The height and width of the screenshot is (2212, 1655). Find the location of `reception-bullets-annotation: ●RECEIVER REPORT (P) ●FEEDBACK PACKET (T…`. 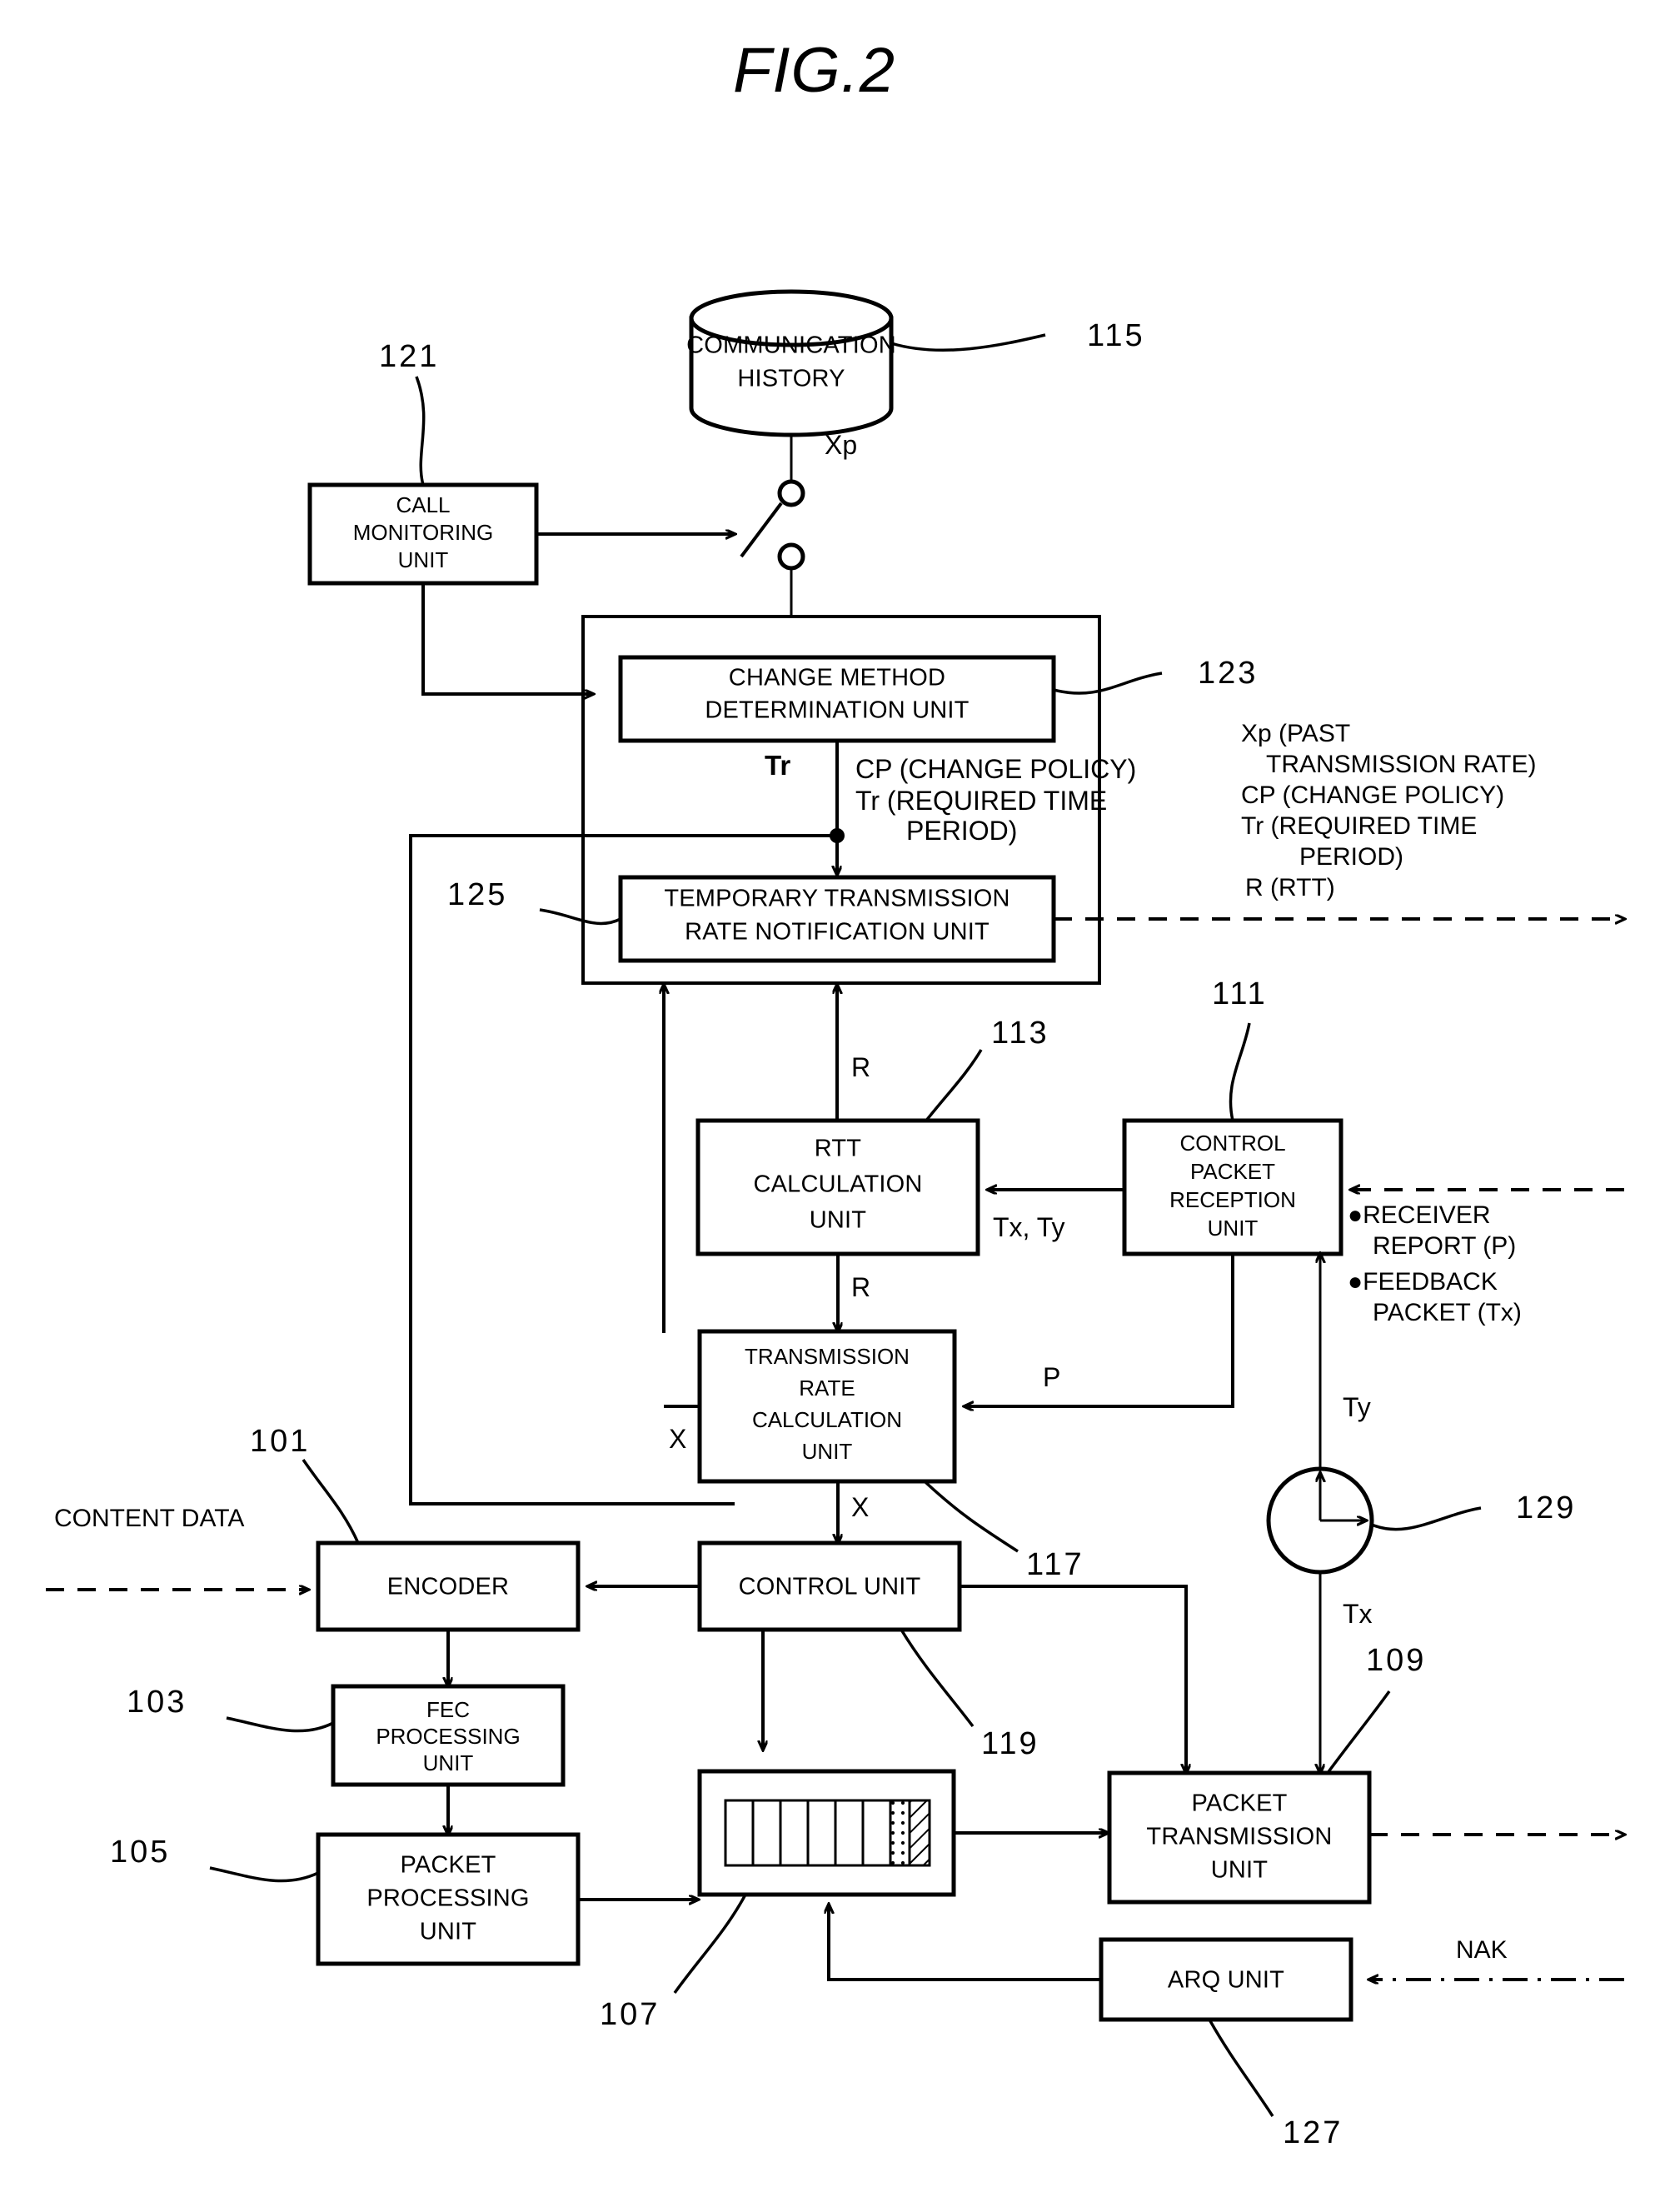

reception-bullets-annotation: ●RECEIVER REPORT (P) ●FEEDBACK PACKET (T… is located at coordinates (1435, 1263).